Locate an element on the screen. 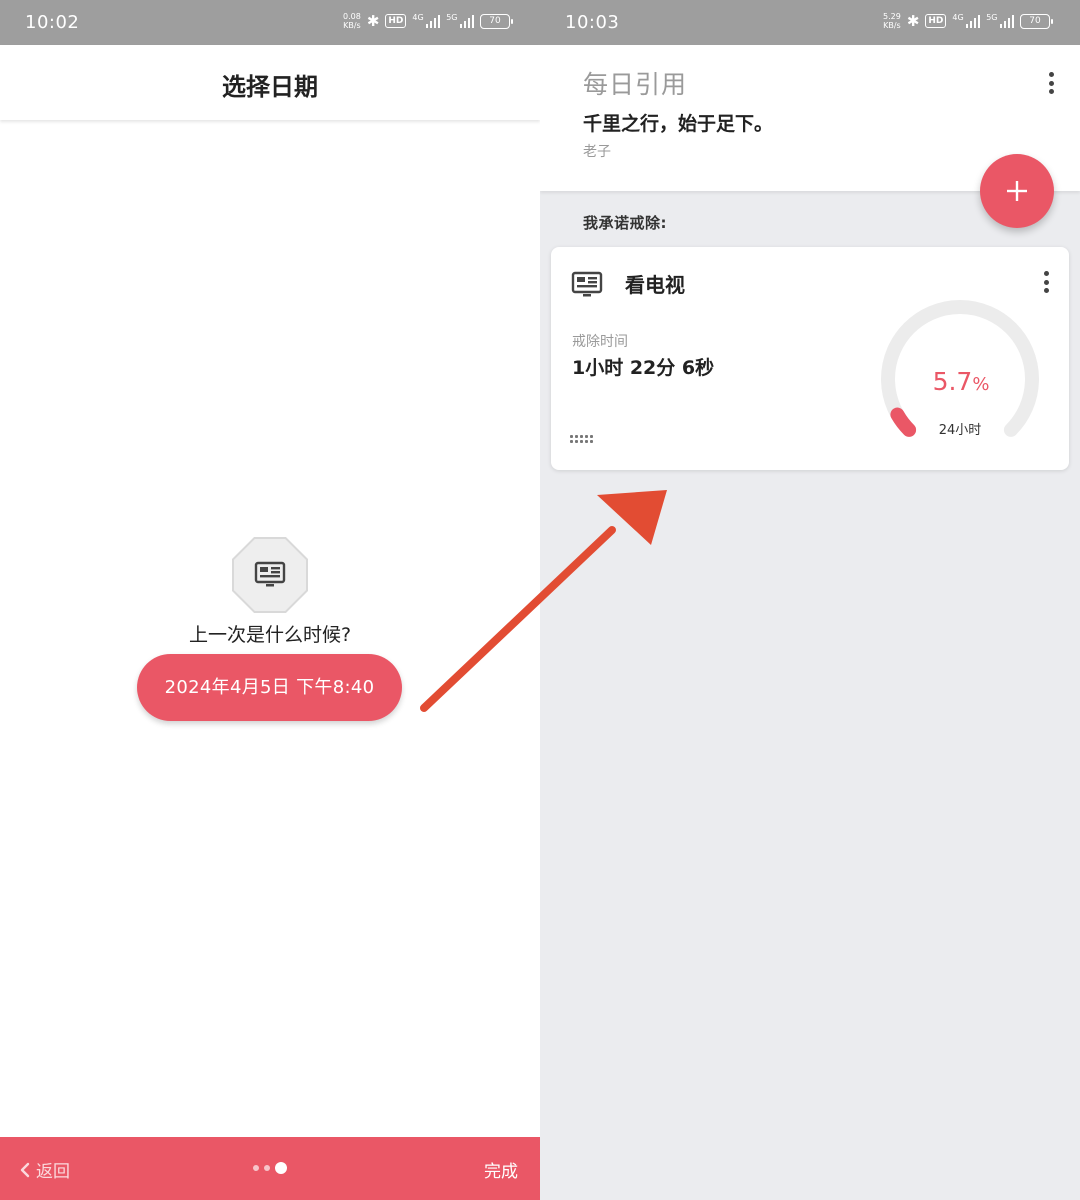  quote-author: 老子 is located at coordinates (597, 152).